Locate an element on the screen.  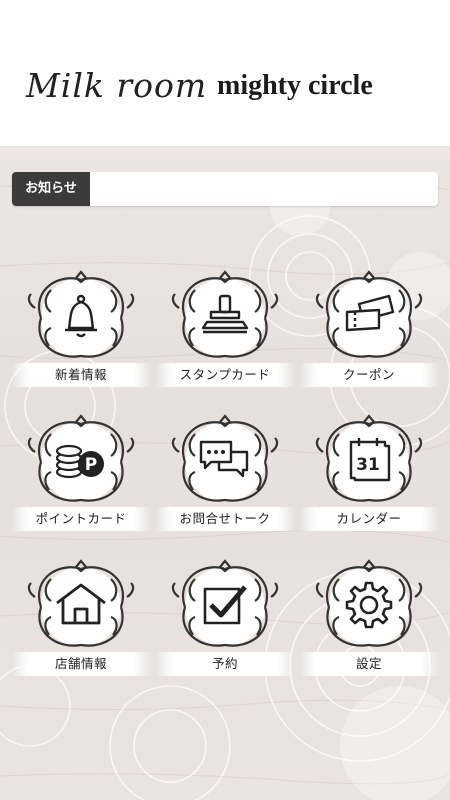
menu-item-label: 店舗情報 is located at coordinates (81, 664).